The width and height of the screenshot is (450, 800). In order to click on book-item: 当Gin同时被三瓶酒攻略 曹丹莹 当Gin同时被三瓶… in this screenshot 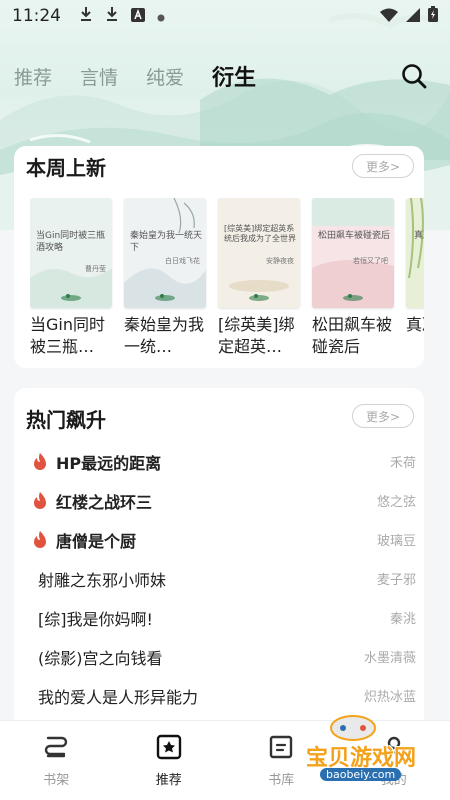, I will do `click(71, 278)`.